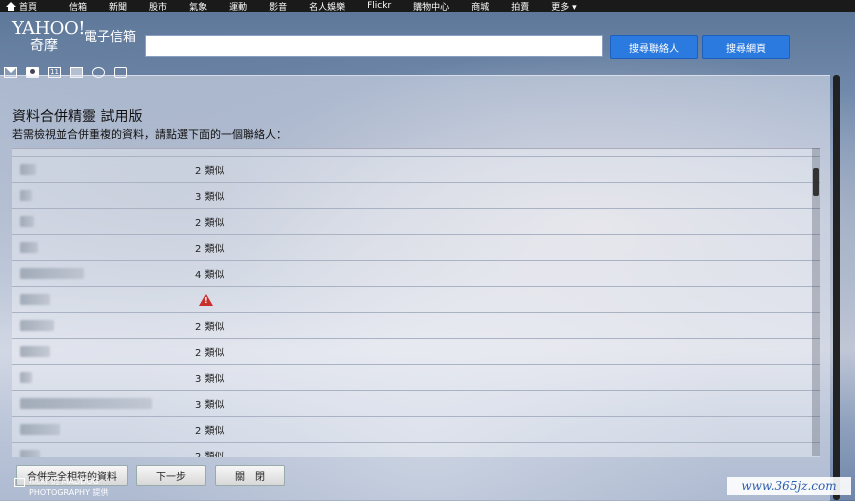  What do you see at coordinates (379, 6) in the screenshot?
I see `nav-item-flickr: Flickr` at bounding box center [379, 6].